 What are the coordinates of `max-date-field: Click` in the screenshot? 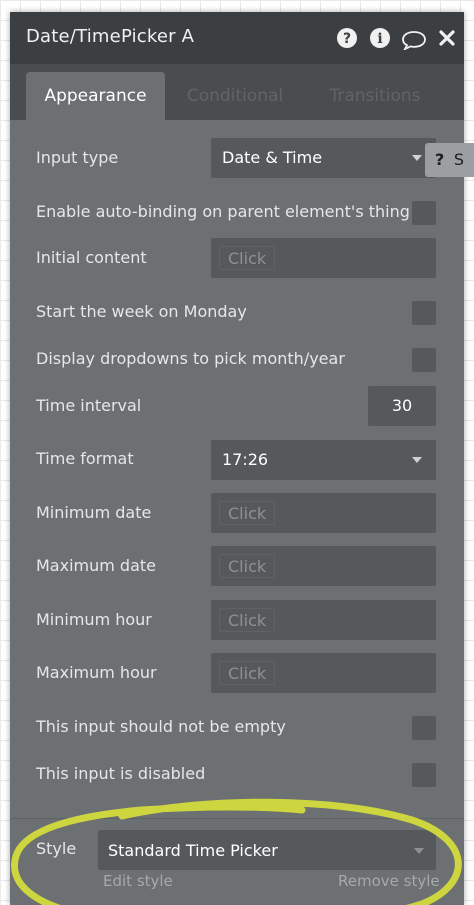 It's located at (323, 566).